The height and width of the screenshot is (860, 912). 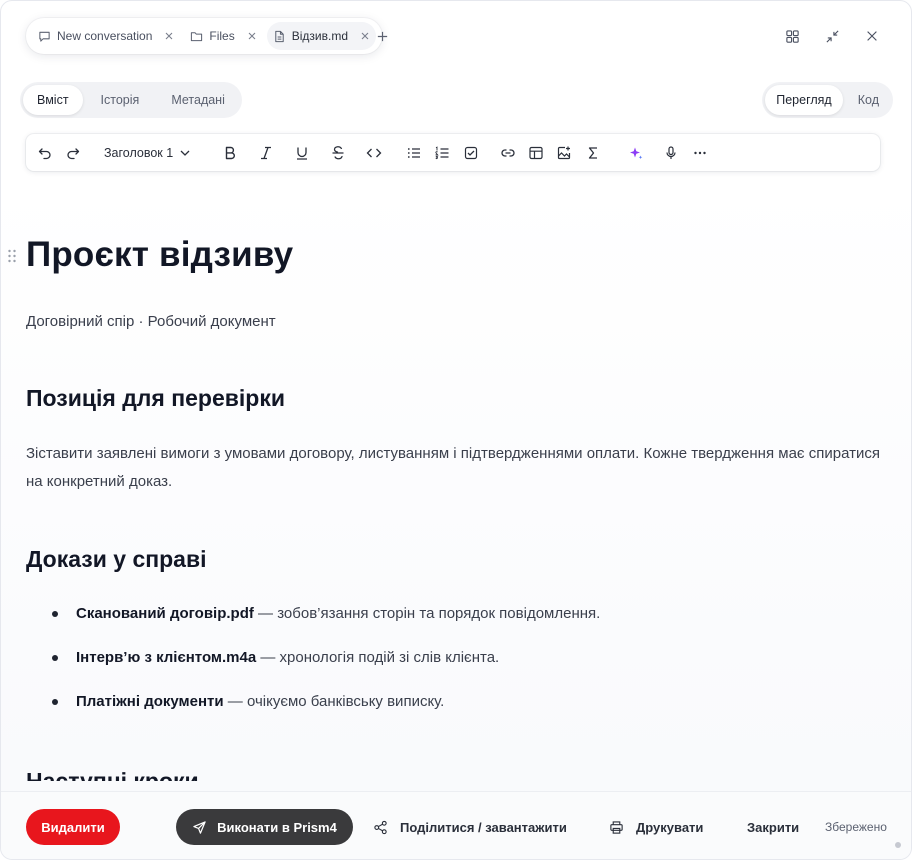 What do you see at coordinates (671, 153) in the screenshot?
I see `microphone-icon` at bounding box center [671, 153].